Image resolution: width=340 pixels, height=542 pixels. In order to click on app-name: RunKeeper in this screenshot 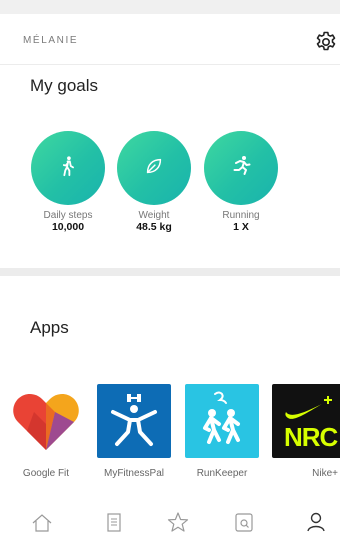, I will do `click(222, 473)`.